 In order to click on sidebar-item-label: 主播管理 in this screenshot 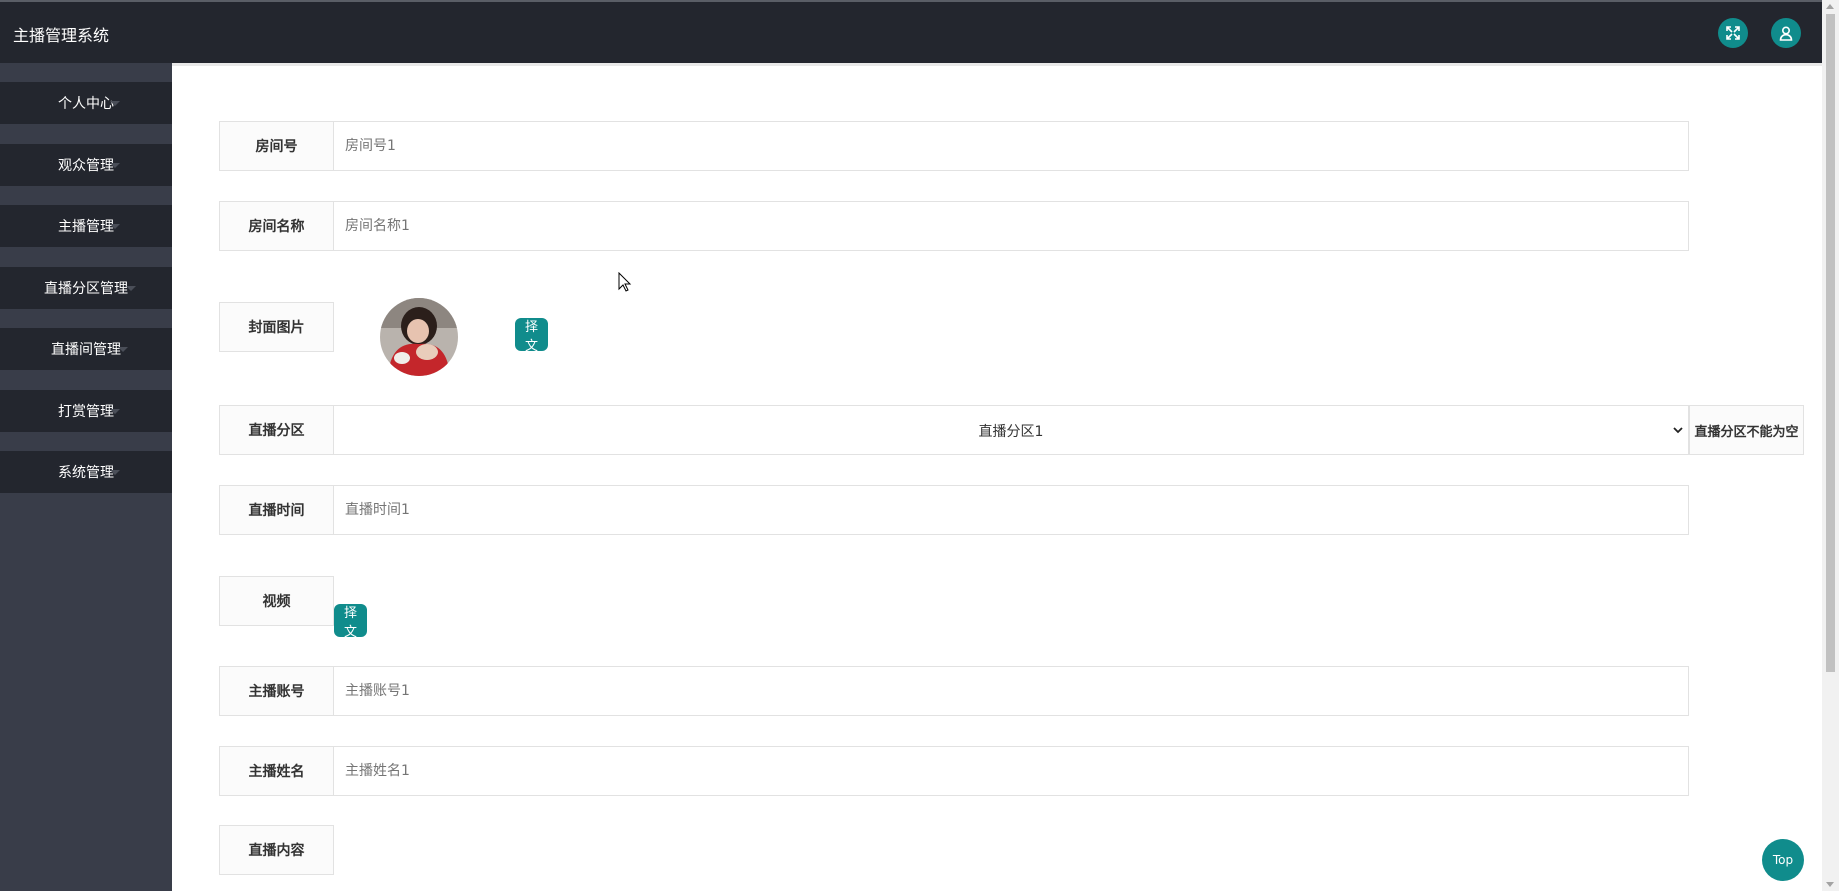, I will do `click(86, 227)`.